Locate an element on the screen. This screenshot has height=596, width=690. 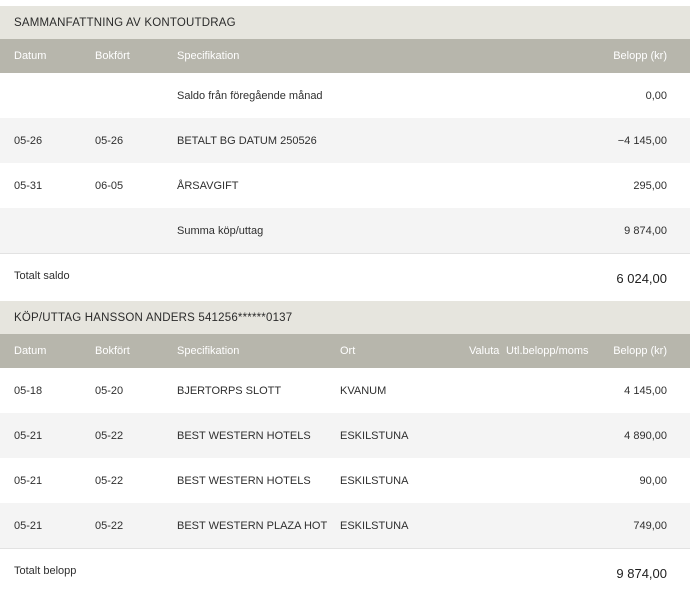
summary-row: Saldo från föregående månad 0,00 is located at coordinates (345, 95).